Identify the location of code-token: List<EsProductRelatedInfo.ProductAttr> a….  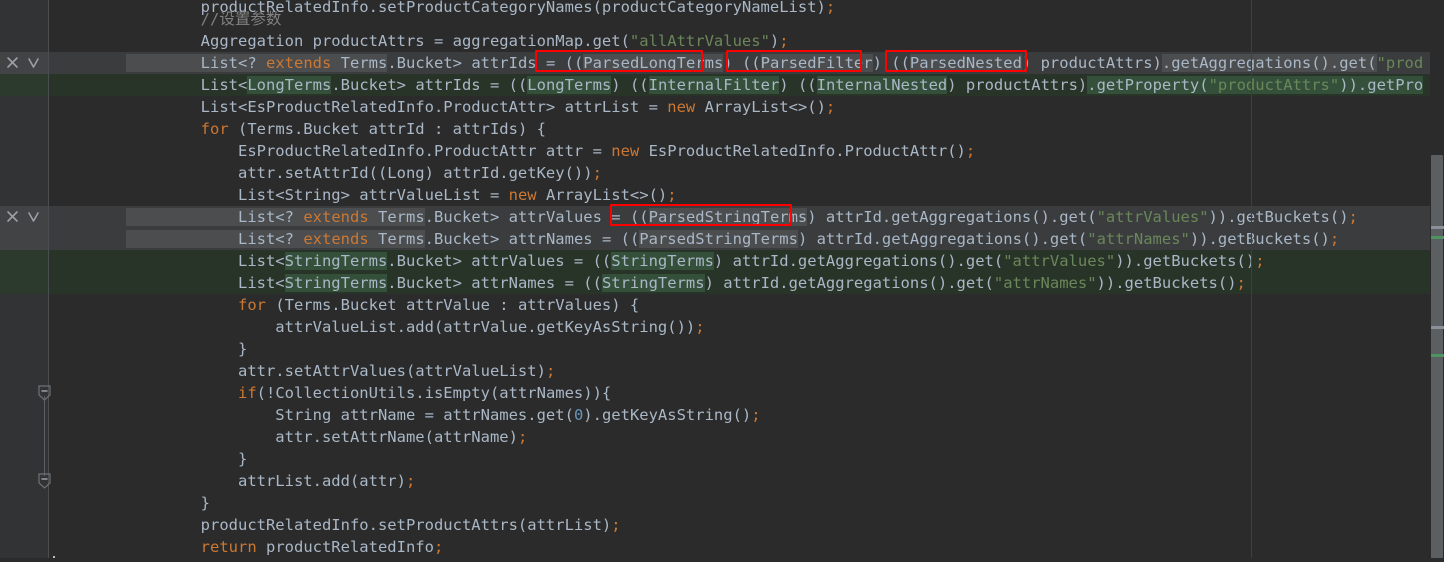
(397, 107).